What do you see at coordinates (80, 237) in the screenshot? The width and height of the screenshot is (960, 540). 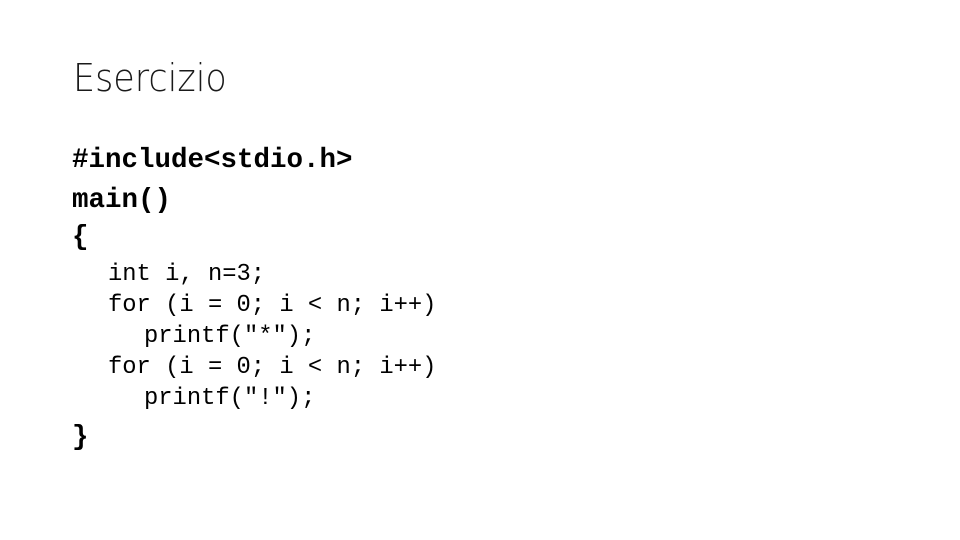 I see `code-line-open-brace: {` at bounding box center [80, 237].